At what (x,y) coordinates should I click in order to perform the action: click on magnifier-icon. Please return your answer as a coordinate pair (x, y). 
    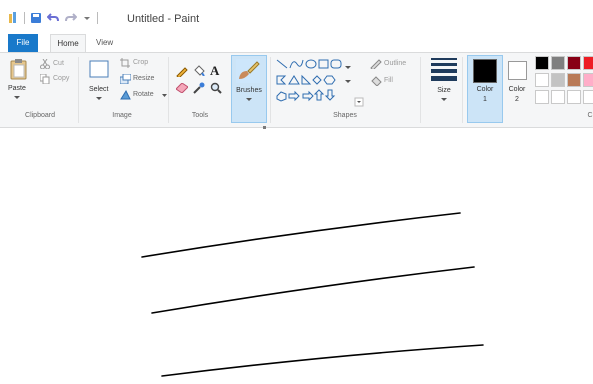
    Looking at the image, I should click on (216, 88).